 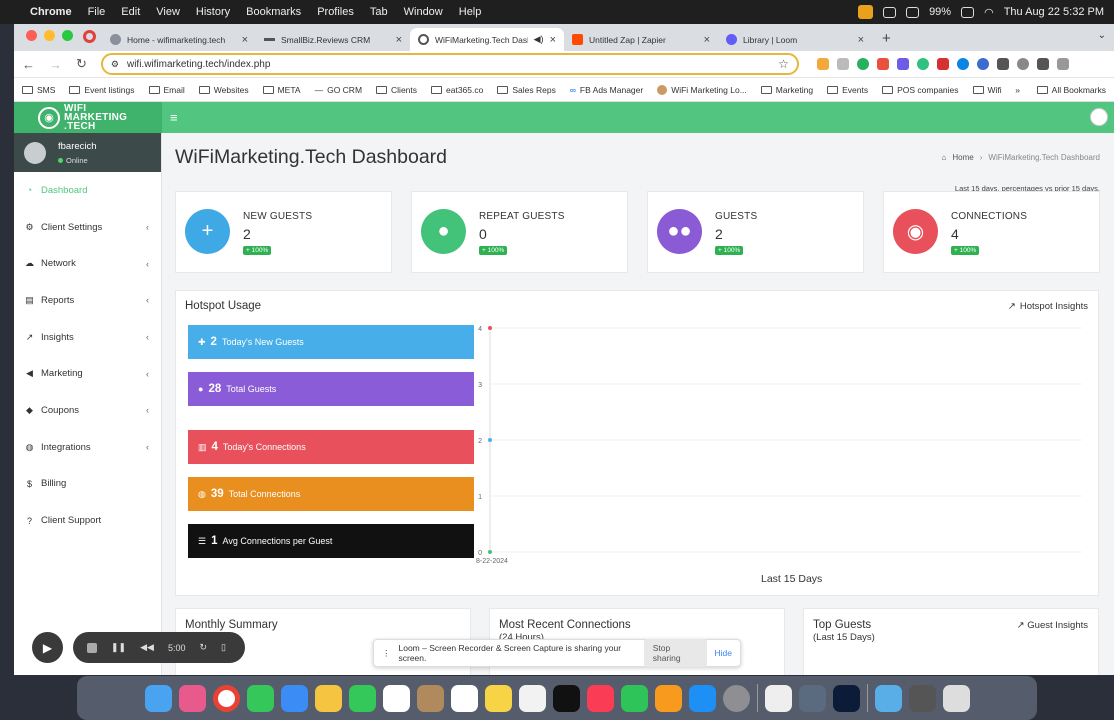 I want to click on notes-icon, so click(x=498, y=698).